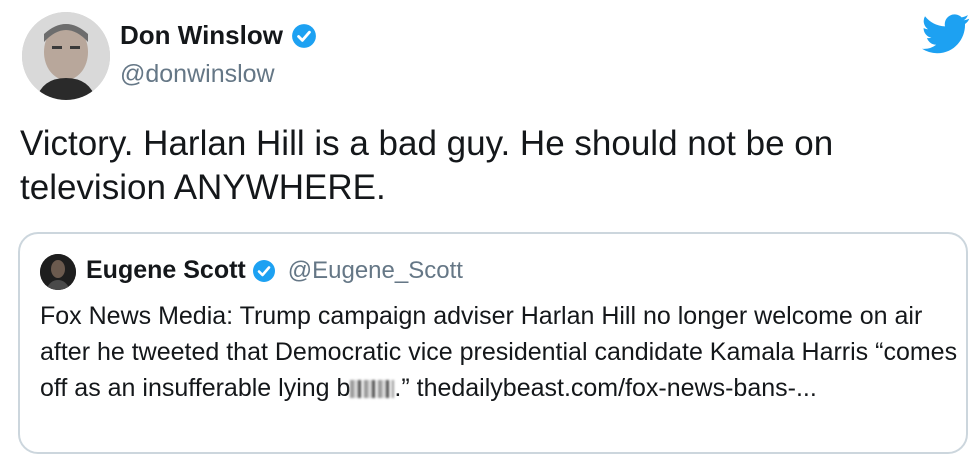 Image resolution: width=980 pixels, height=465 pixels. What do you see at coordinates (197, 74) in the screenshot?
I see `author-handle: @donwinslow` at bounding box center [197, 74].